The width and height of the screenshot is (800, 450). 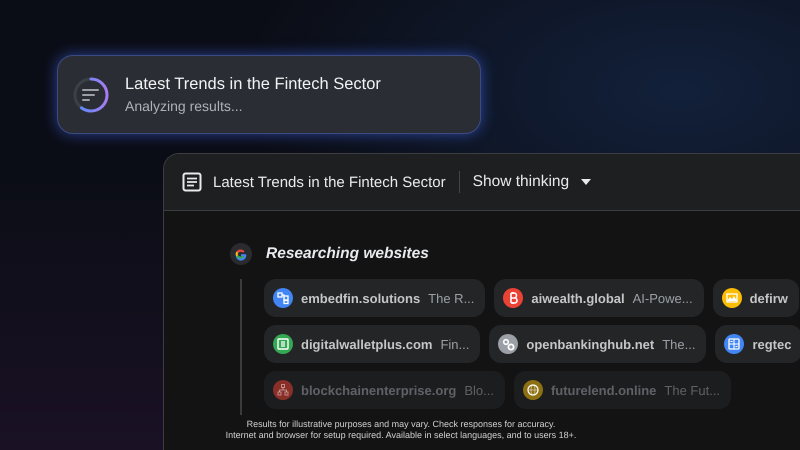 What do you see at coordinates (241, 254) in the screenshot?
I see `google-logo-icon` at bounding box center [241, 254].